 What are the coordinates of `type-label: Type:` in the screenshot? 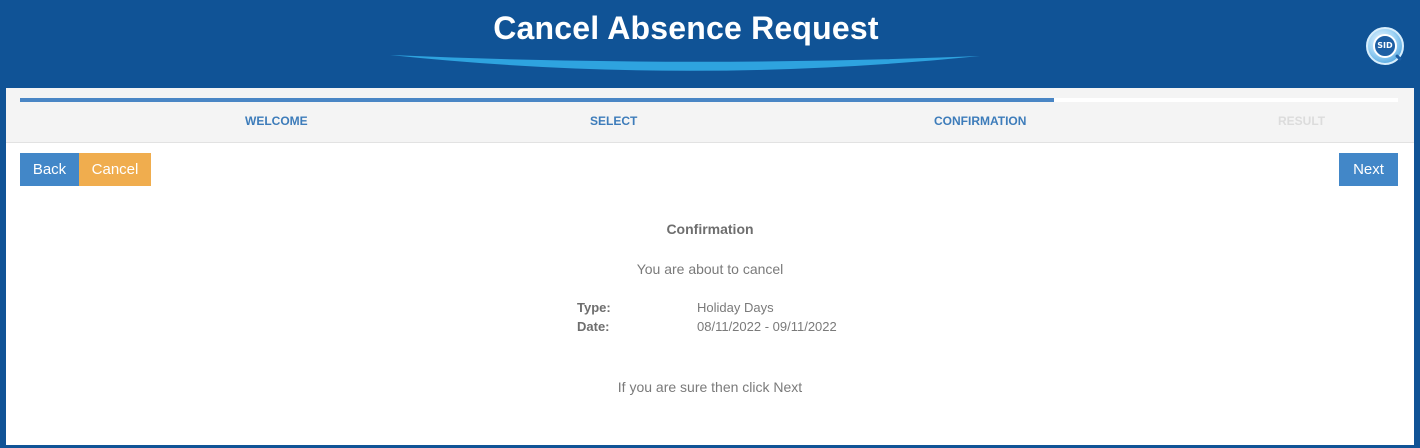 It's located at (594, 307).